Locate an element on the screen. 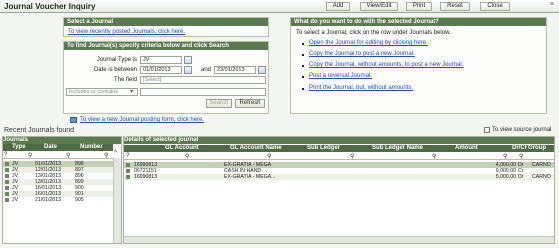 The width and height of the screenshot is (559, 248). select-journal-heading: Select a Journal is located at coordinates (166, 22).